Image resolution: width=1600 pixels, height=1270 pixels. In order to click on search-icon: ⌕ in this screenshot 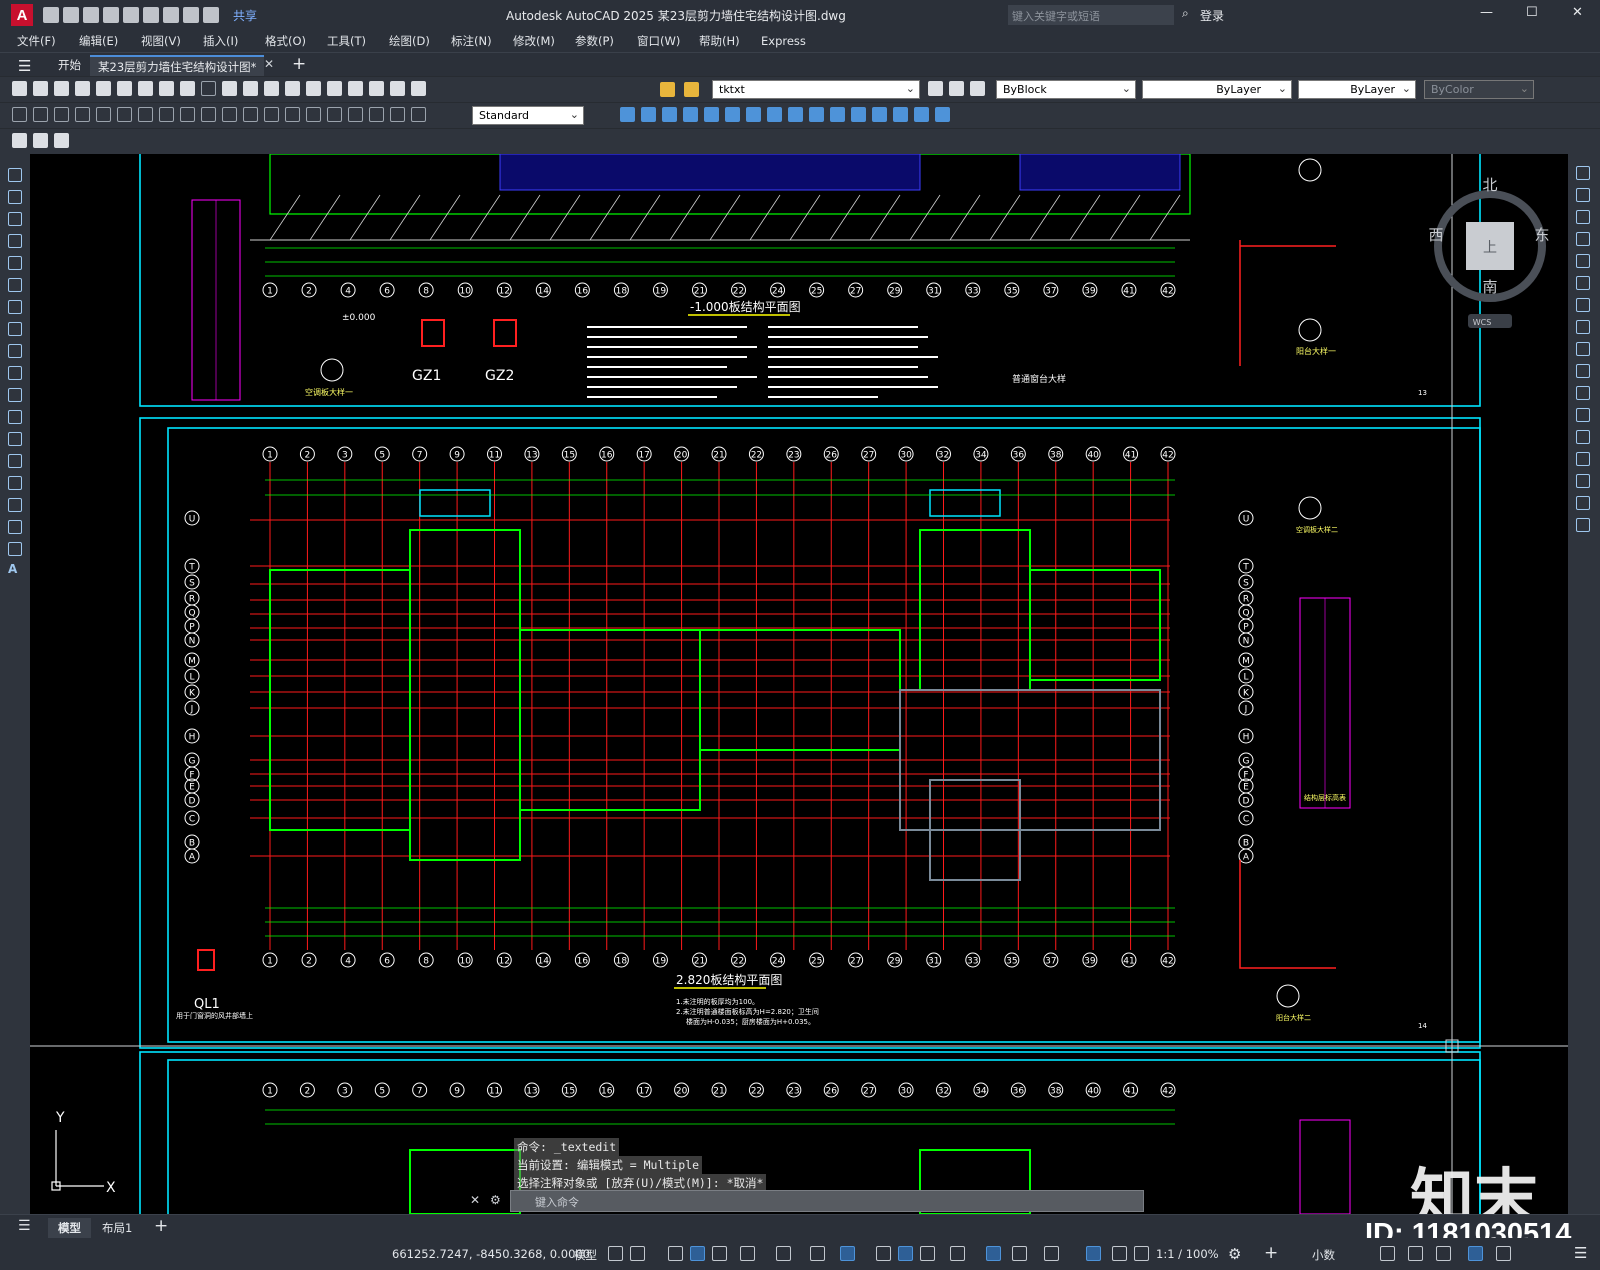, I will do `click(1185, 13)`.